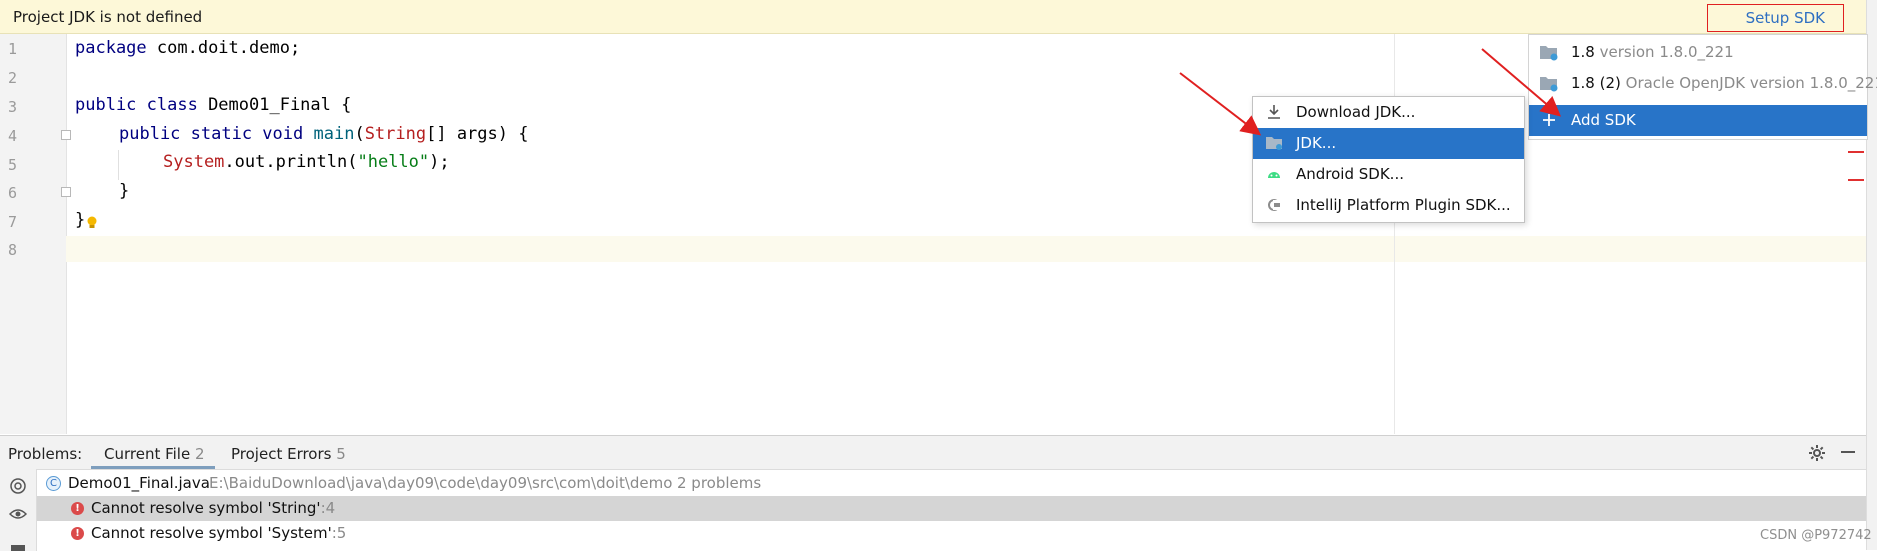 This screenshot has height=551, width=1877. Describe the element at coordinates (13, 78) in the screenshot. I see `line-number: 2` at that location.